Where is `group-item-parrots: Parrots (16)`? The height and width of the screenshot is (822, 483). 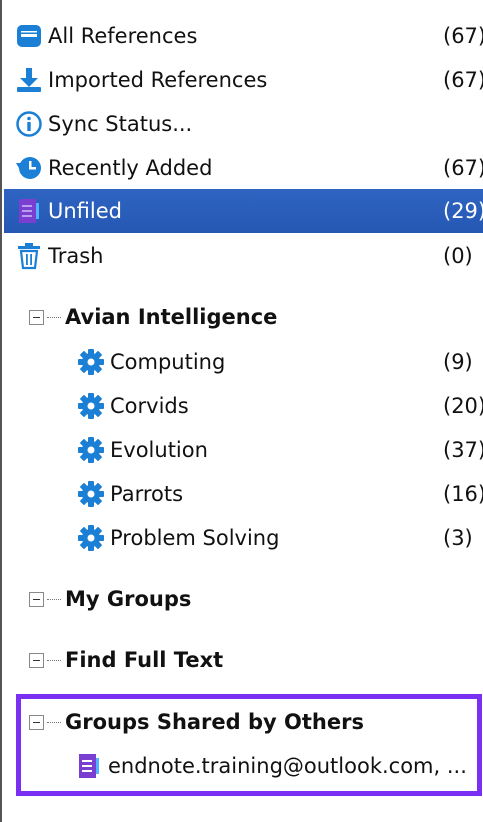
group-item-parrots: Parrots (16) is located at coordinates (243, 494).